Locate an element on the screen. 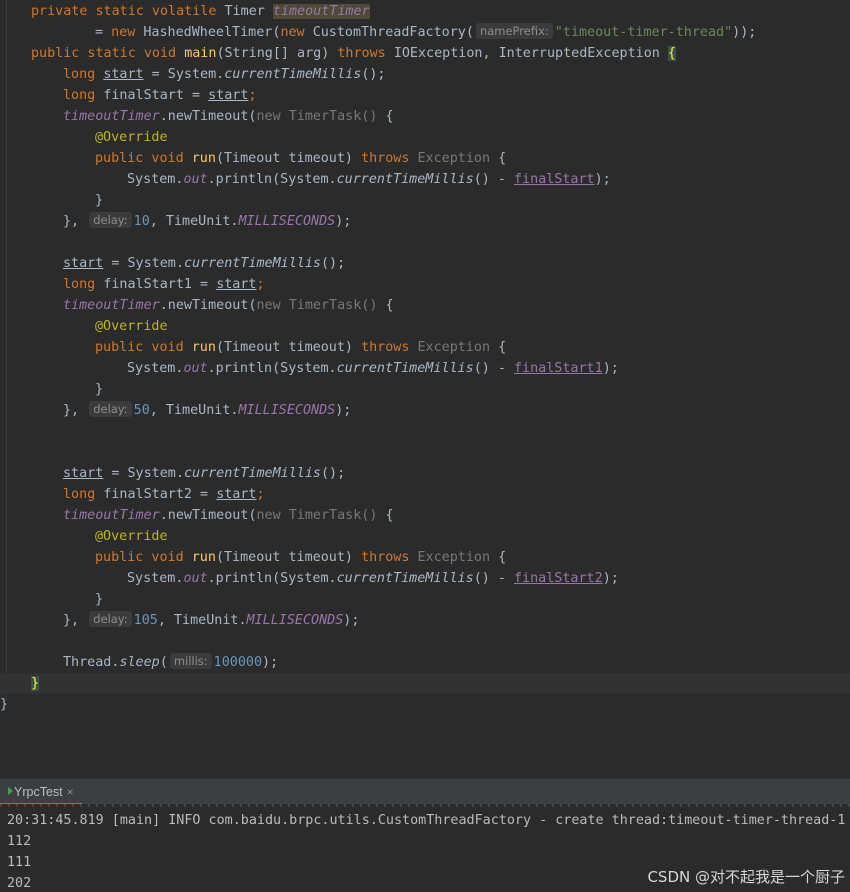 Image resolution: width=850 pixels, height=892 pixels. code-text: System. is located at coordinates (155, 578).